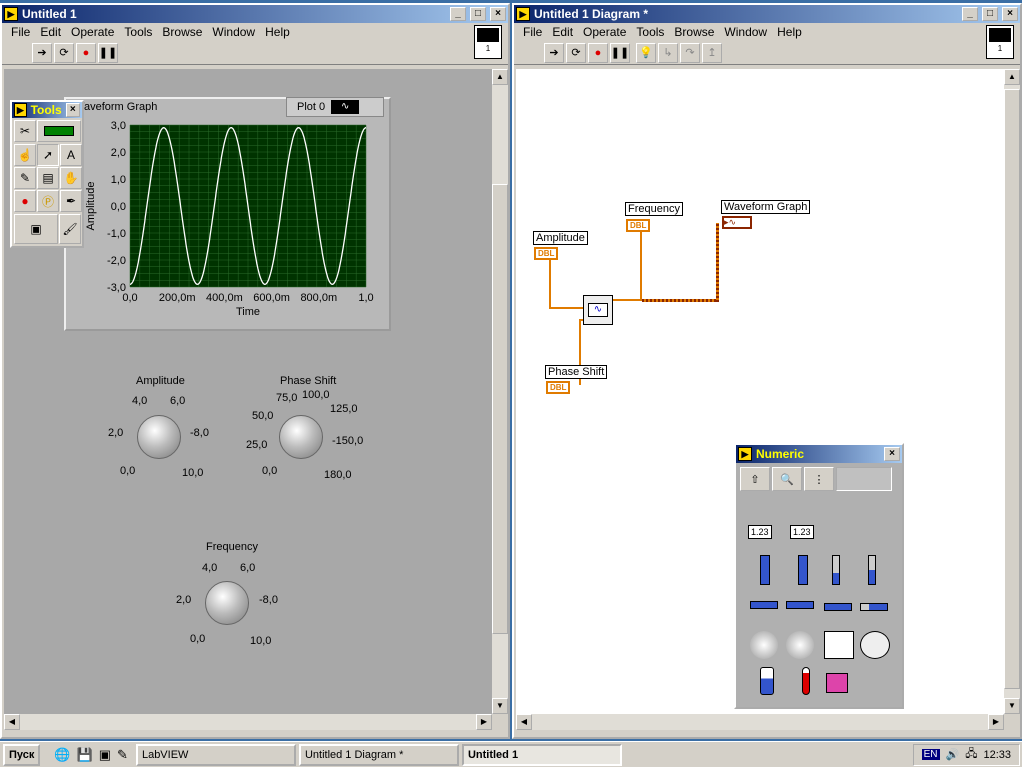 The width and height of the screenshot is (1022, 767). What do you see at coordinates (48, 201) in the screenshot?
I see `probe-icon: Ⓟ` at bounding box center [48, 201].